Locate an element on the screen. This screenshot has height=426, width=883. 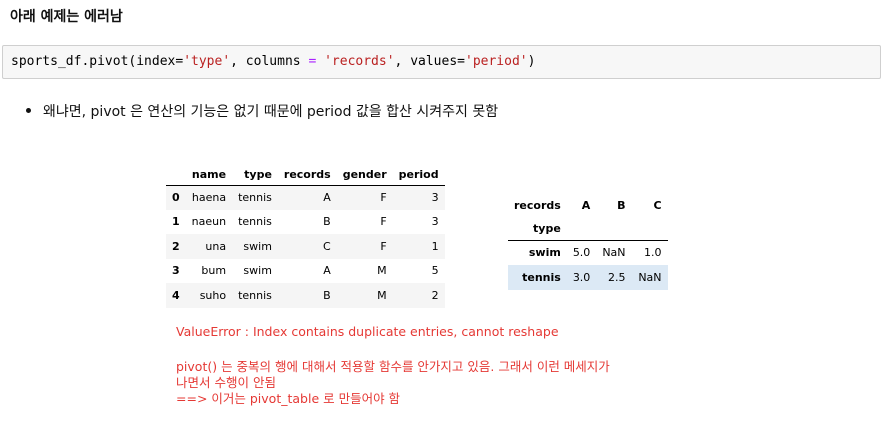
bullet-dot-icon is located at coordinates (28, 110).